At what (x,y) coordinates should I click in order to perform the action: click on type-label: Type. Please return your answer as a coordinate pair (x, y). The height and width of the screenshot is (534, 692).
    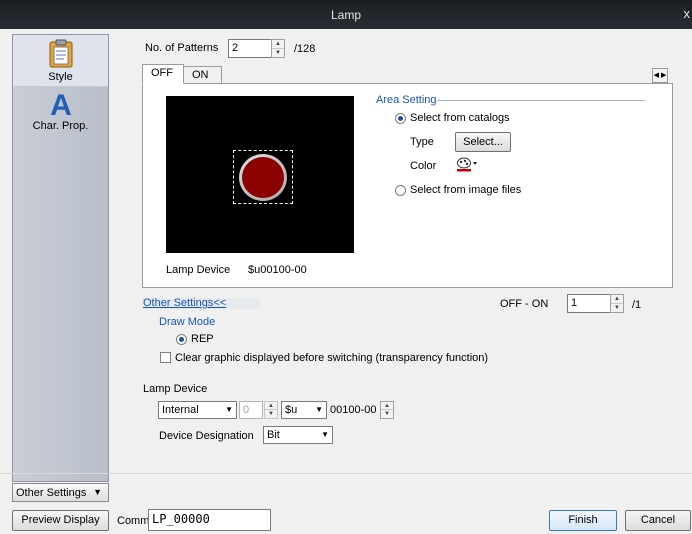
    Looking at the image, I should click on (422, 142).